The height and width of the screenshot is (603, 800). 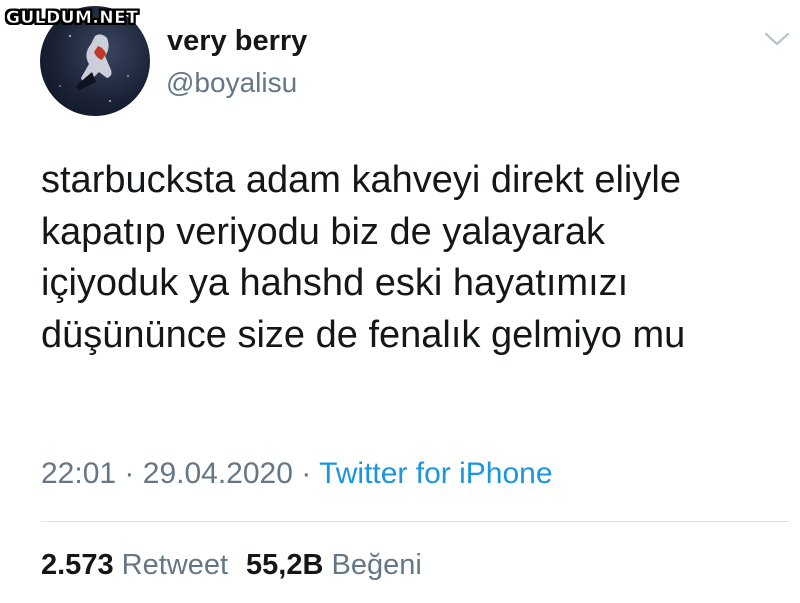 I want to click on user-display-name: very berry, so click(x=237, y=41).